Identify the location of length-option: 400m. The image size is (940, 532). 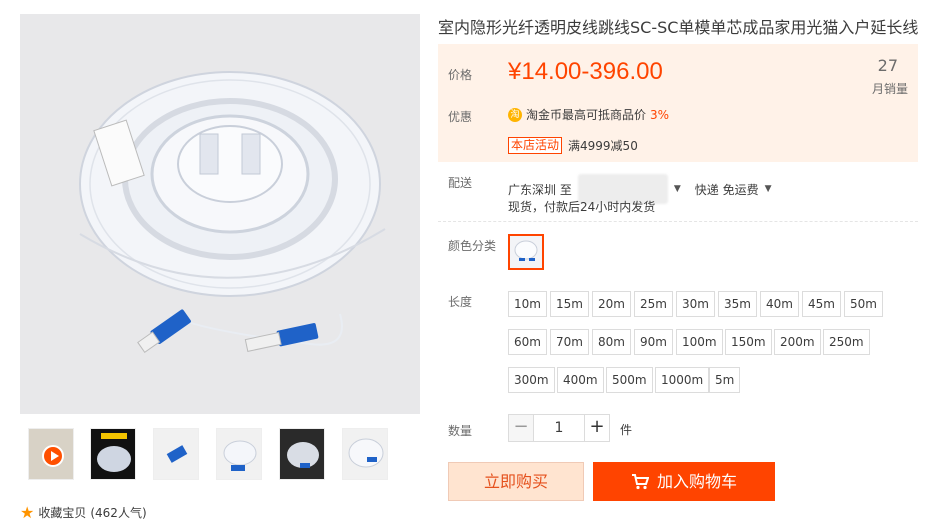
(580, 380).